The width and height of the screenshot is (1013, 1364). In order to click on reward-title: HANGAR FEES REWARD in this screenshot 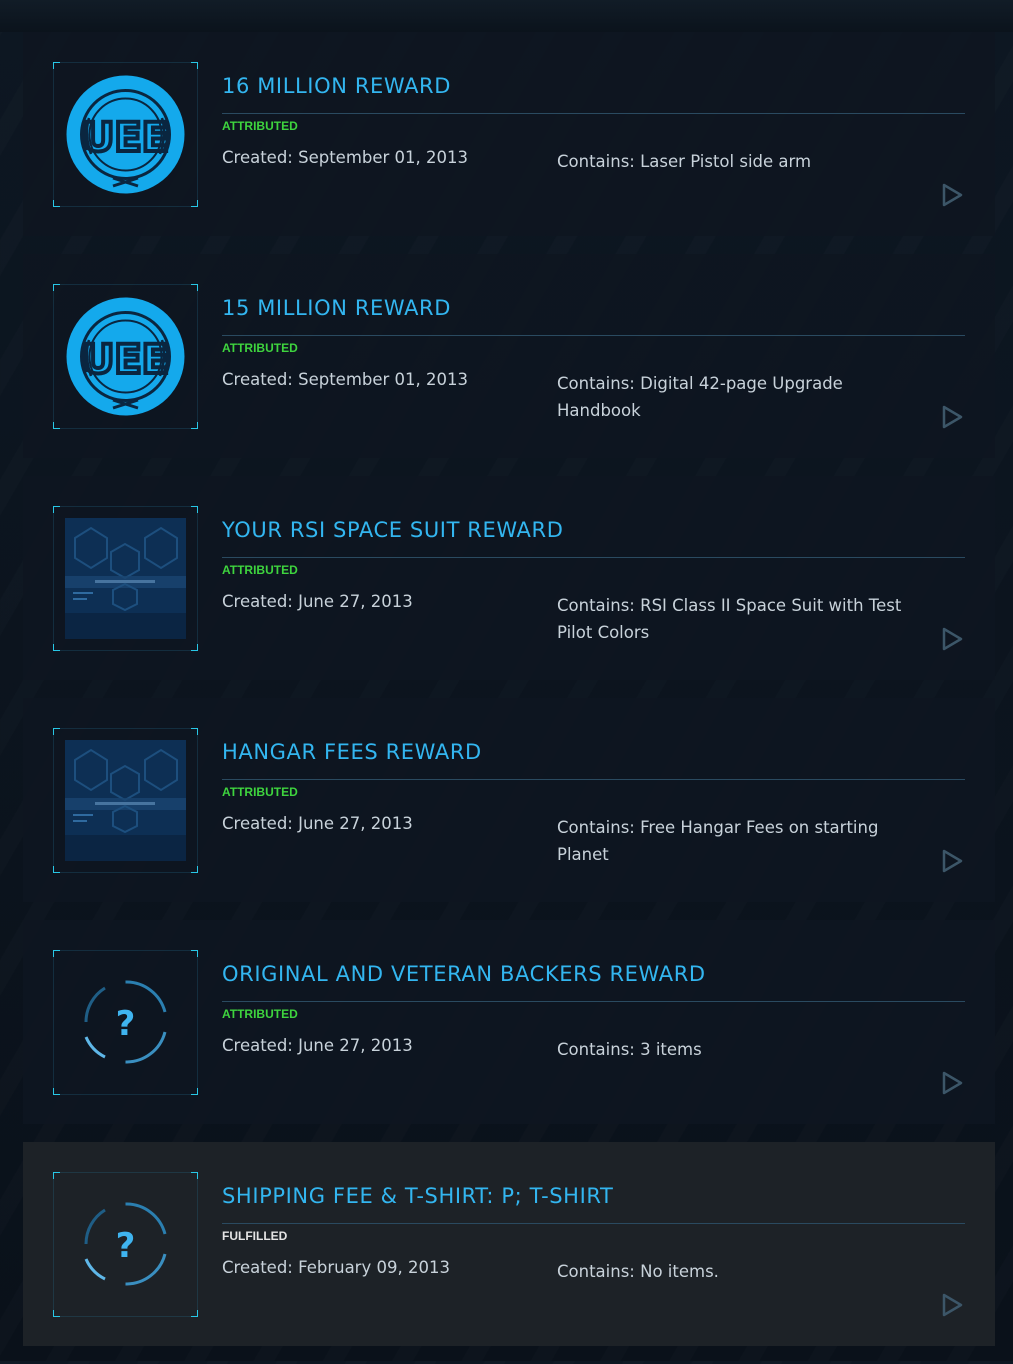, I will do `click(352, 752)`.